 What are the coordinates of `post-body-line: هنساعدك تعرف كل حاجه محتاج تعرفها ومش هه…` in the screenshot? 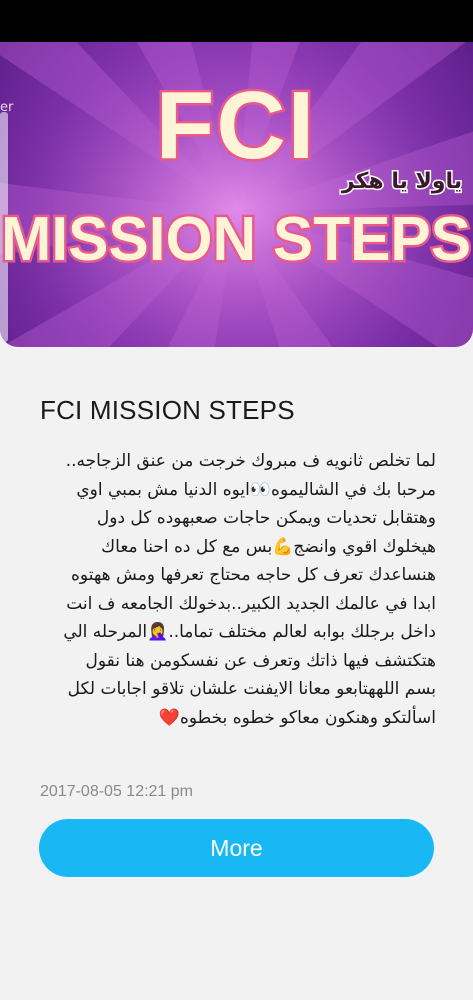 It's located at (253, 575).